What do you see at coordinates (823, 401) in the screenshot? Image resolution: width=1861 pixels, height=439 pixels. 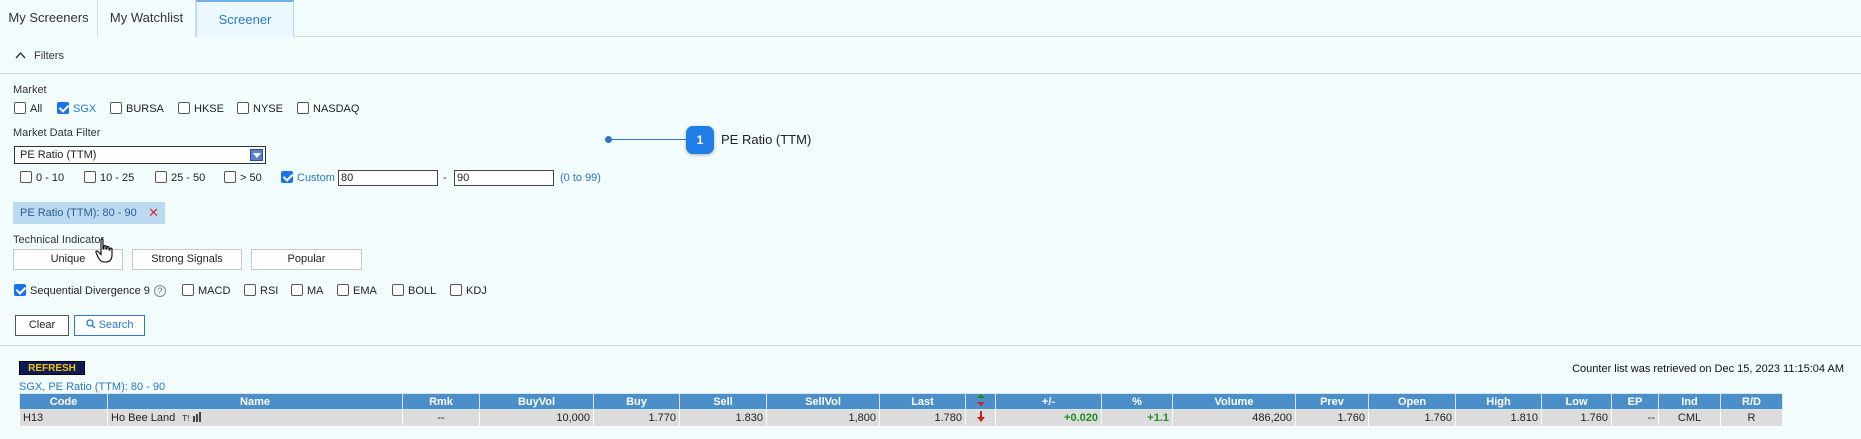 I see `col-header-sellvol: SellVol` at bounding box center [823, 401].